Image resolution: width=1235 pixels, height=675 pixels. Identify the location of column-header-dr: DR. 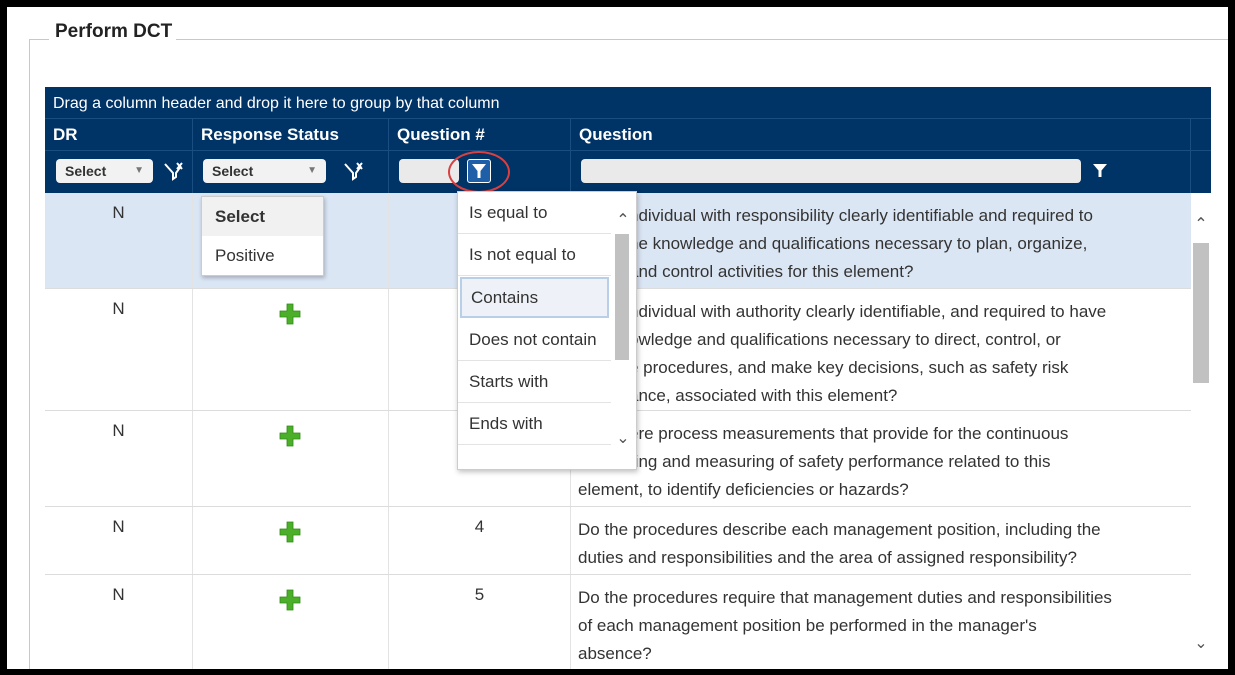
(119, 134).